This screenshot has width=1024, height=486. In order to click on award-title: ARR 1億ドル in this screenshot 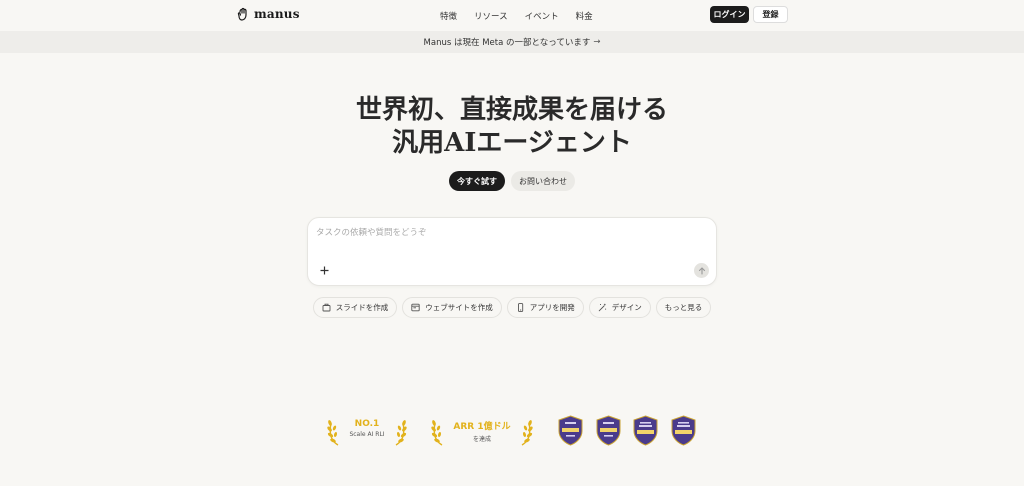, I will do `click(482, 427)`.